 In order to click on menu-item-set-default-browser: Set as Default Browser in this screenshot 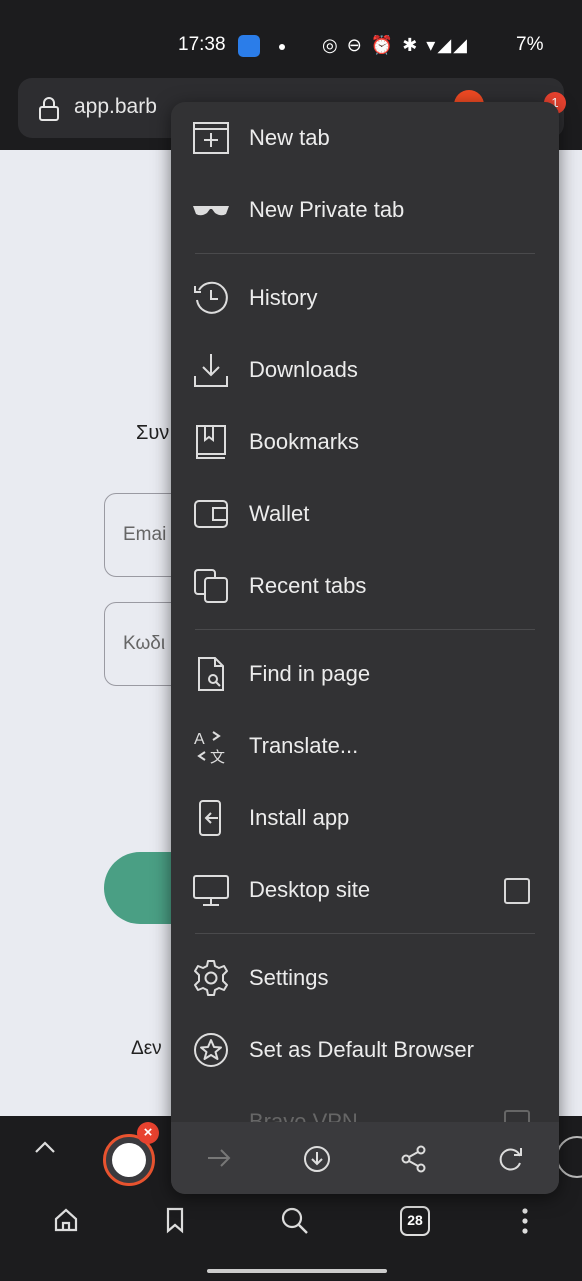, I will do `click(365, 1050)`.